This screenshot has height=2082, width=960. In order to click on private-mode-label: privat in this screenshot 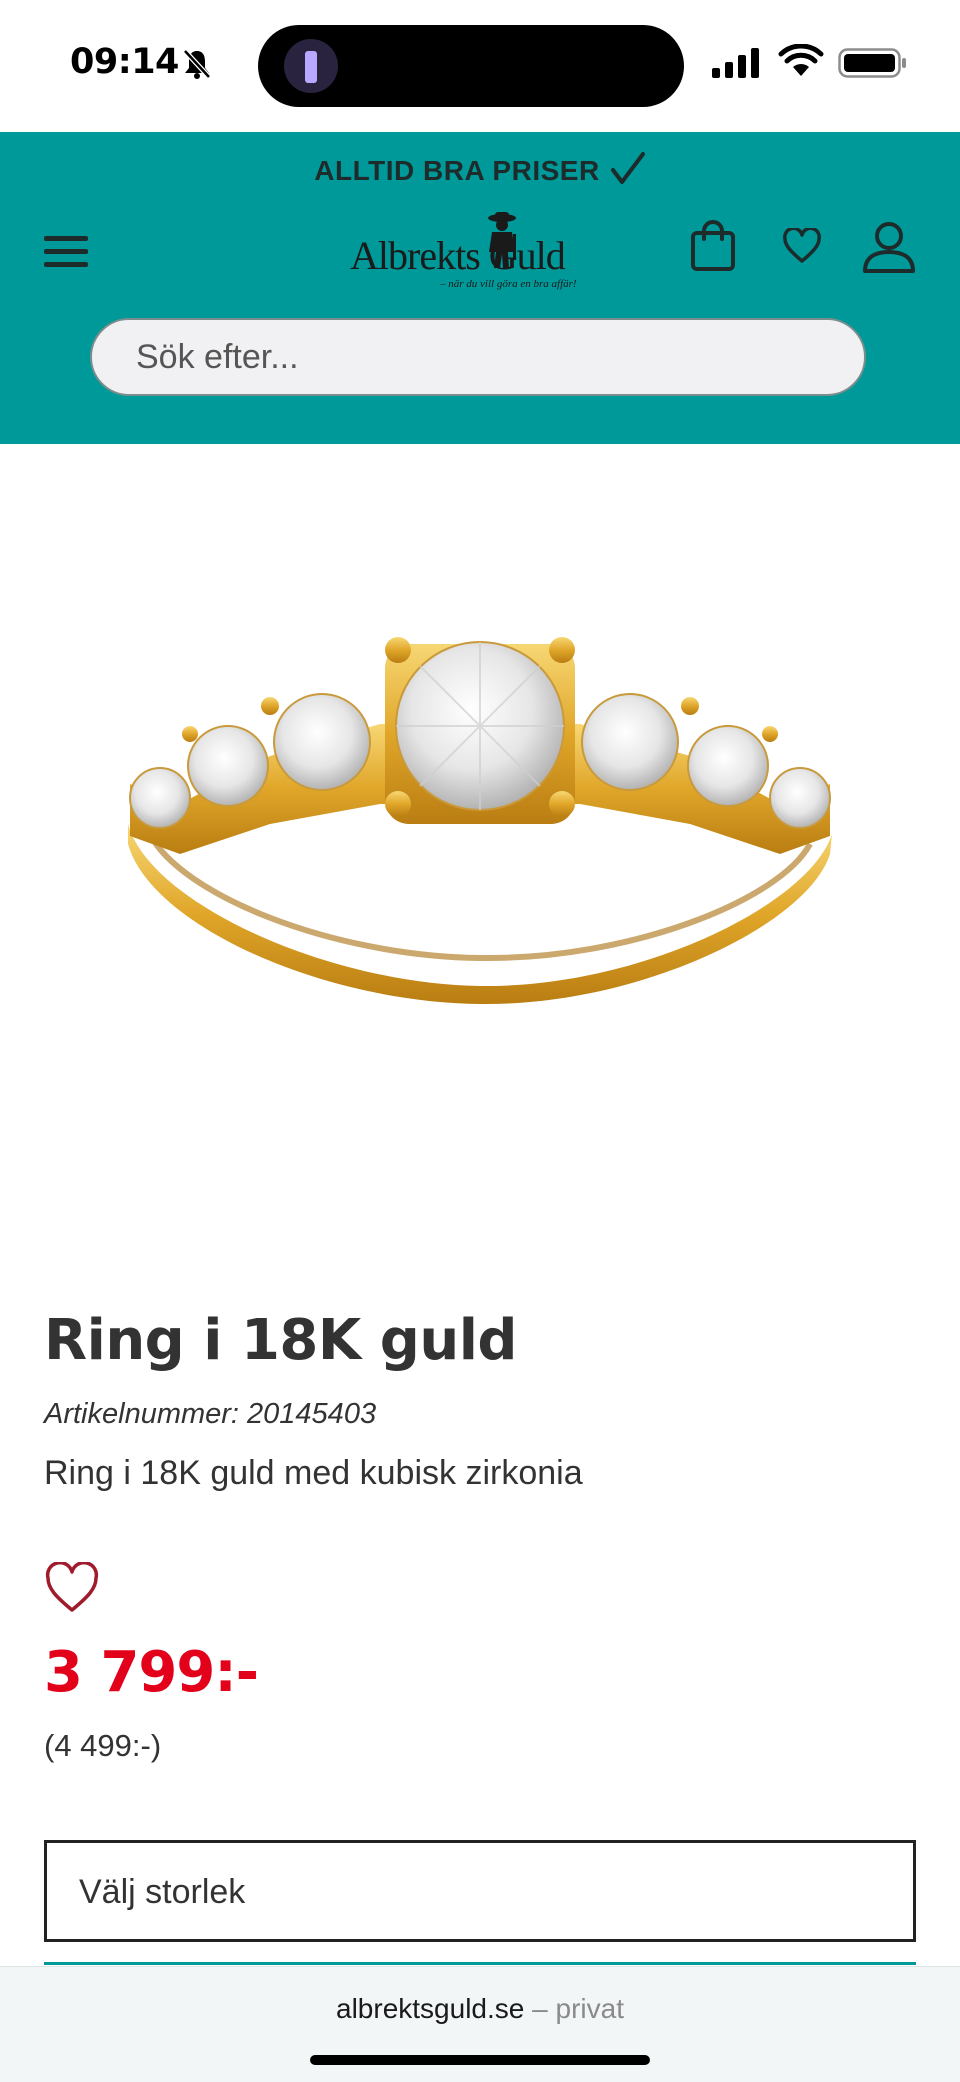, I will do `click(589, 2008)`.